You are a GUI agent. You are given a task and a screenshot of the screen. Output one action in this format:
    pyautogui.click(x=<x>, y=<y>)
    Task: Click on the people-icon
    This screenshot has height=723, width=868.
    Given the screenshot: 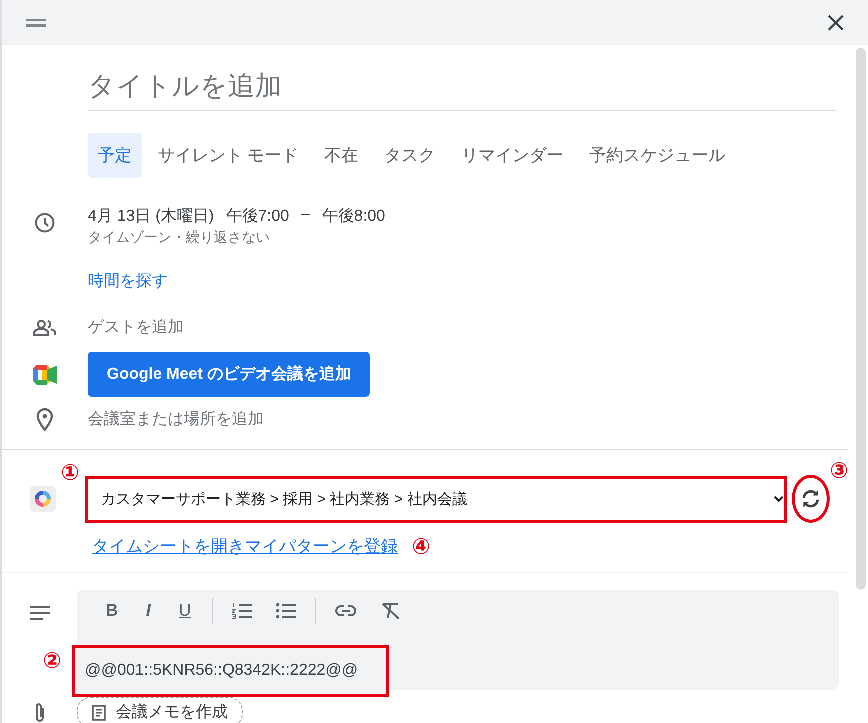 What is the action you would take?
    pyautogui.click(x=45, y=328)
    